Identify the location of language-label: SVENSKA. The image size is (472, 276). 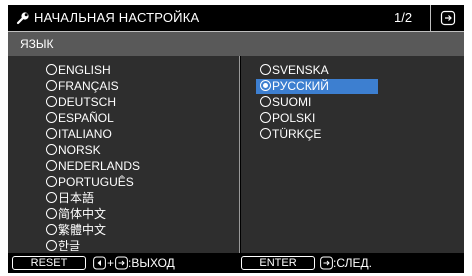
(300, 70).